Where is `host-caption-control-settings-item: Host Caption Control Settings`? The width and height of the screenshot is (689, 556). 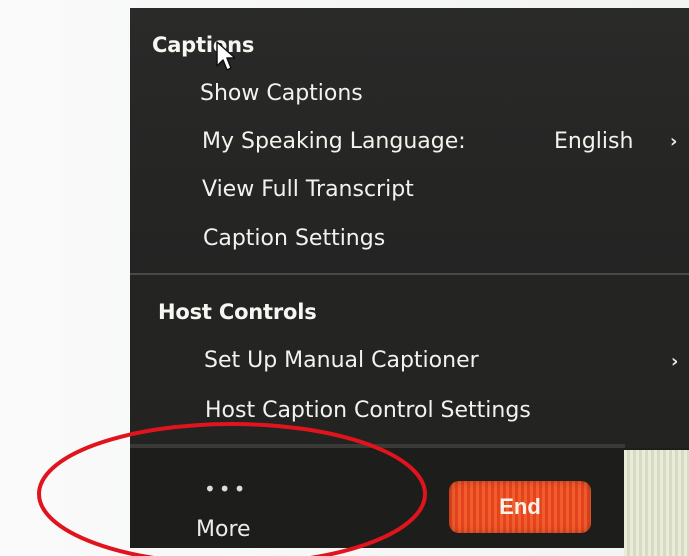
host-caption-control-settings-item: Host Caption Control Settings is located at coordinates (368, 410).